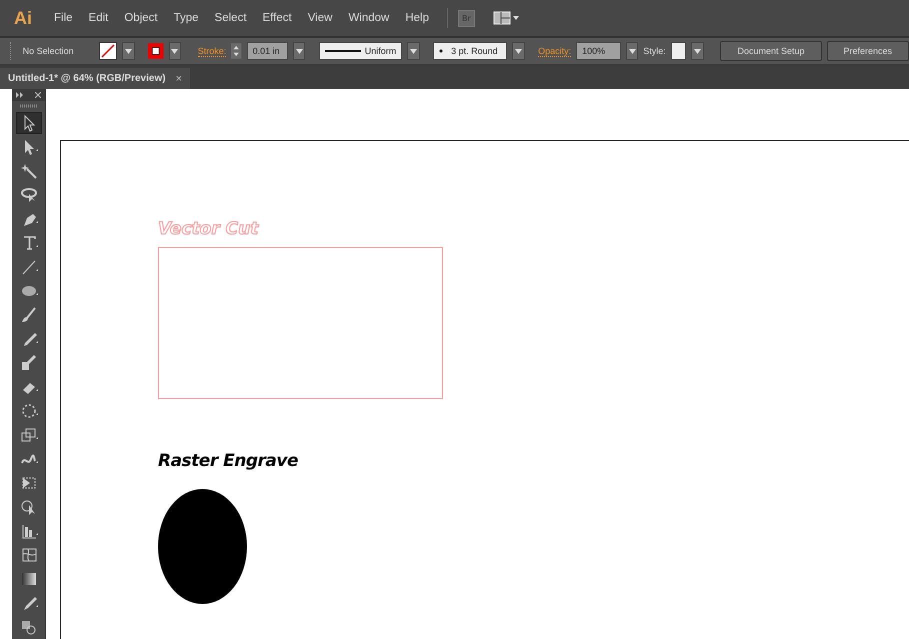 The width and height of the screenshot is (909, 639). Describe the element at coordinates (95, 78) in the screenshot. I see `document-tab: Untitled-1* @ 64% (RGB/Preview) ×` at that location.